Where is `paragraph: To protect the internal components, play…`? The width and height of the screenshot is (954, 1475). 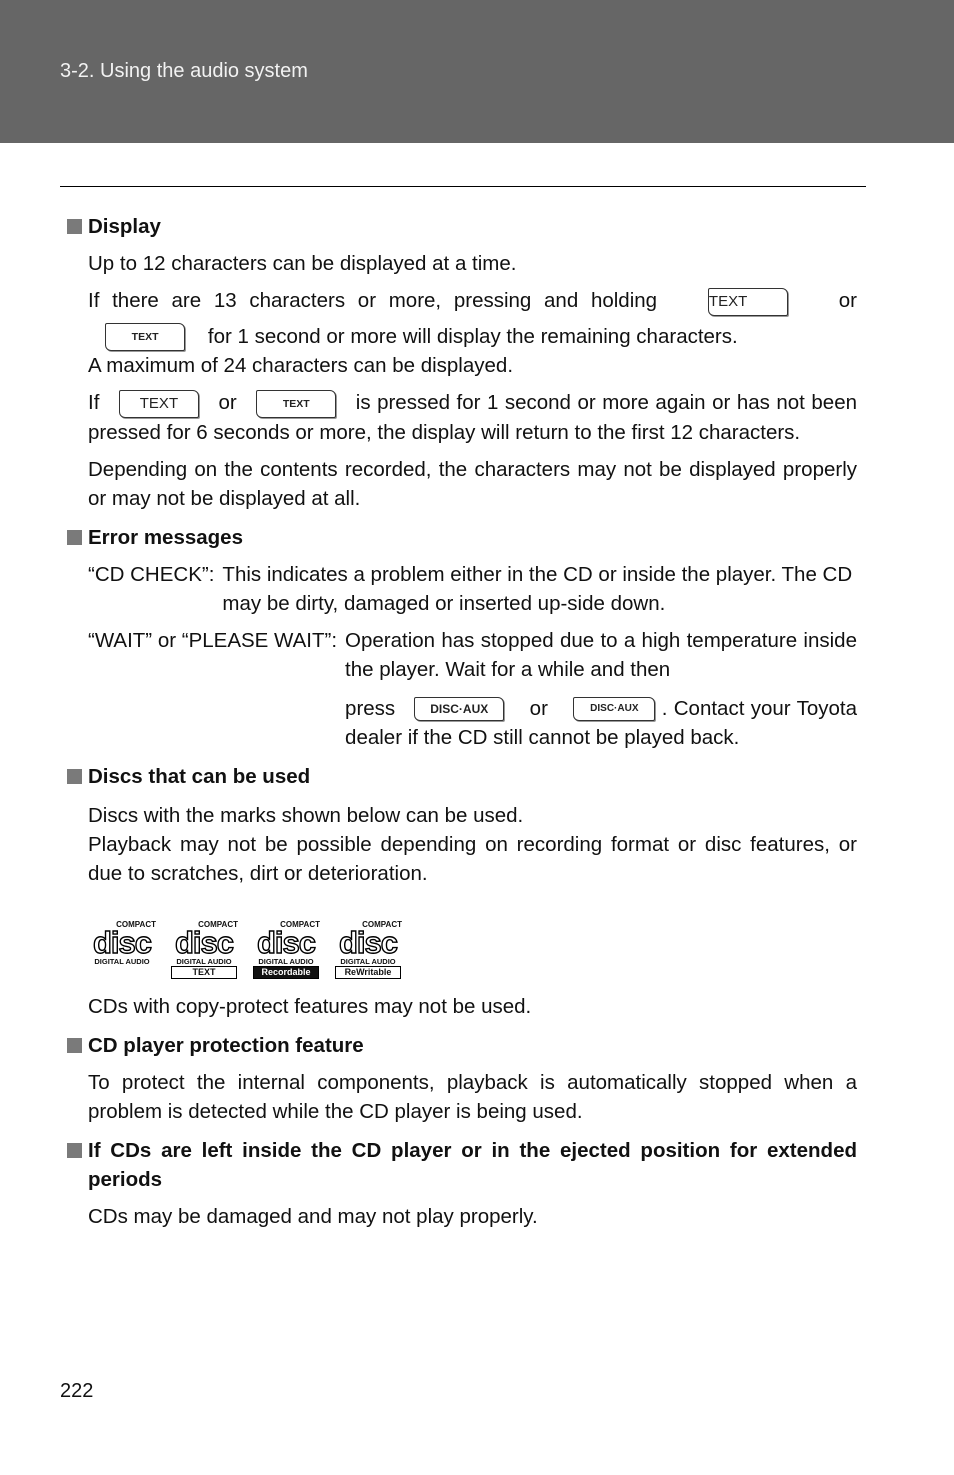
paragraph: To protect the internal components, play… is located at coordinates (472, 1096).